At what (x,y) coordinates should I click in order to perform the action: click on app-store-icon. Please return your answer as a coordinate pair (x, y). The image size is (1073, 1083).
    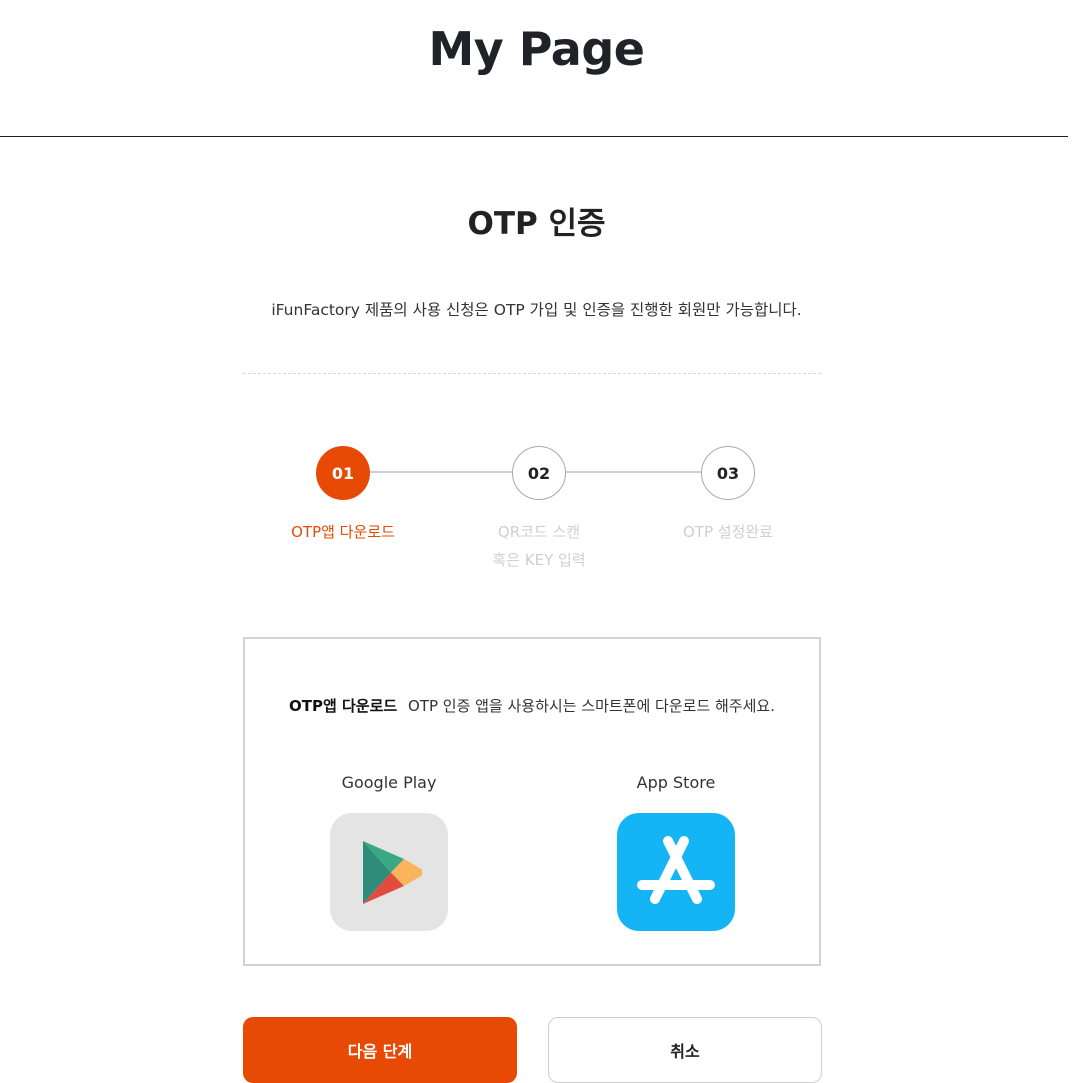
    Looking at the image, I should click on (676, 872).